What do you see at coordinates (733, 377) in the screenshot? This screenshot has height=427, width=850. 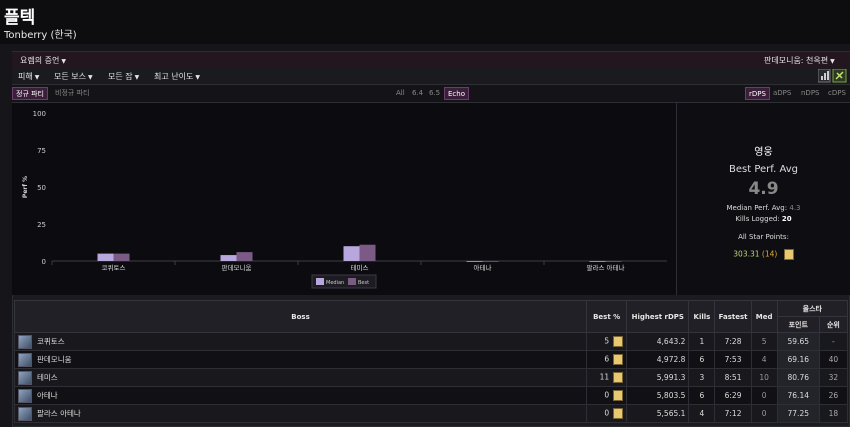 I see `fastest-cell: 8:51` at bounding box center [733, 377].